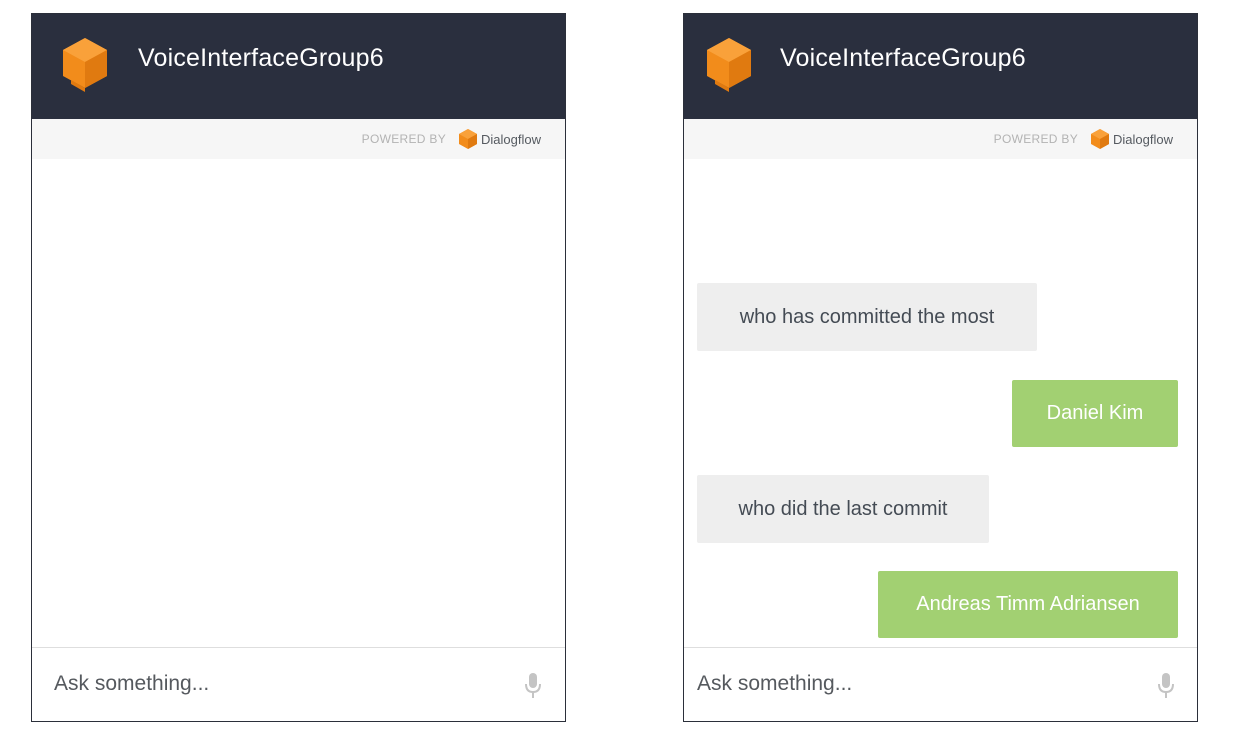  What do you see at coordinates (843, 509) in the screenshot?
I see `user-message: who did the last commit` at bounding box center [843, 509].